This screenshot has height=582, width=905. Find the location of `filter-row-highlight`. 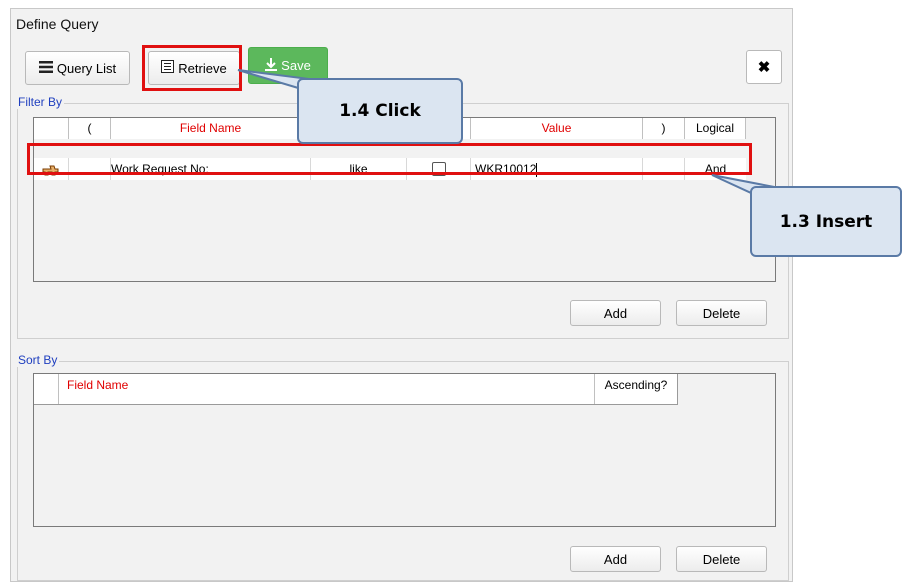

filter-row-highlight is located at coordinates (389, 159).